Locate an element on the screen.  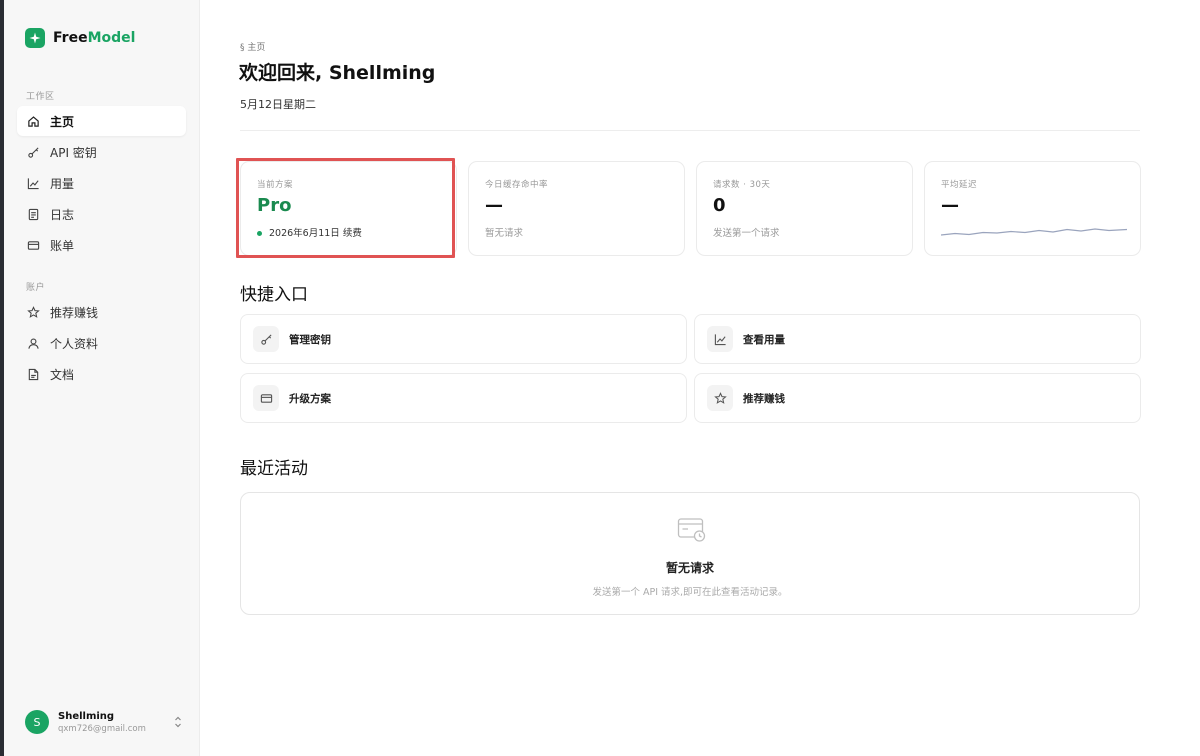
sidebar-item-usage: 用量 is located at coordinates (101, 183).